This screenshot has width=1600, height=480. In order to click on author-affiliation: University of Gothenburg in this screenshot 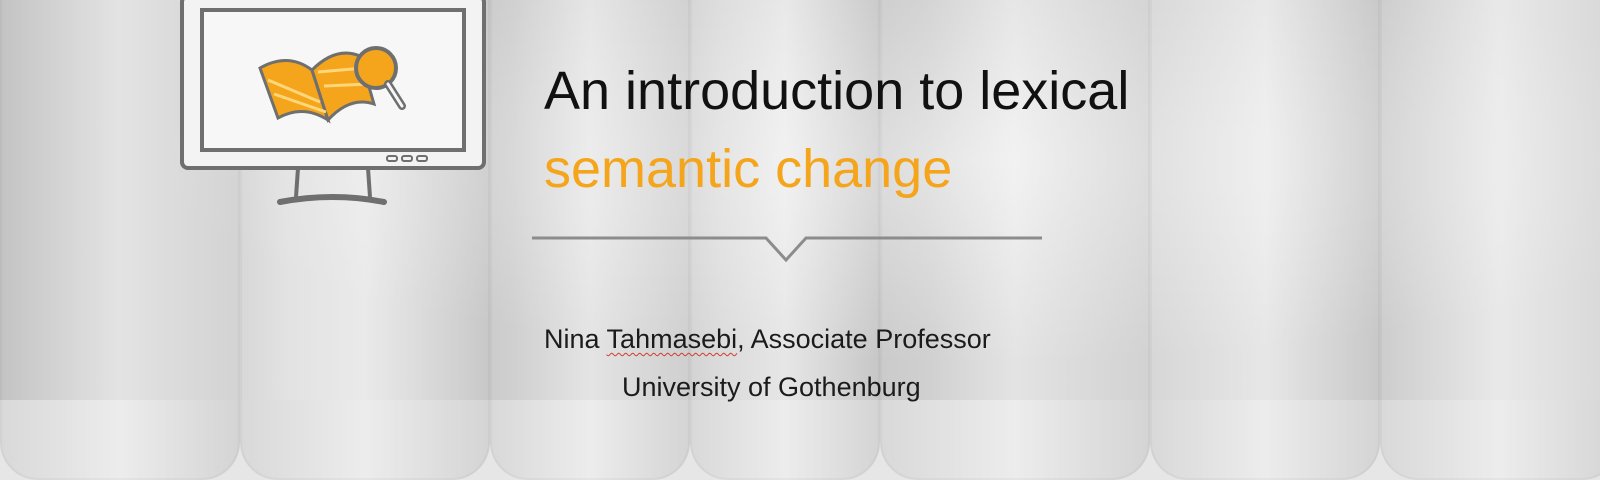, I will do `click(771, 387)`.